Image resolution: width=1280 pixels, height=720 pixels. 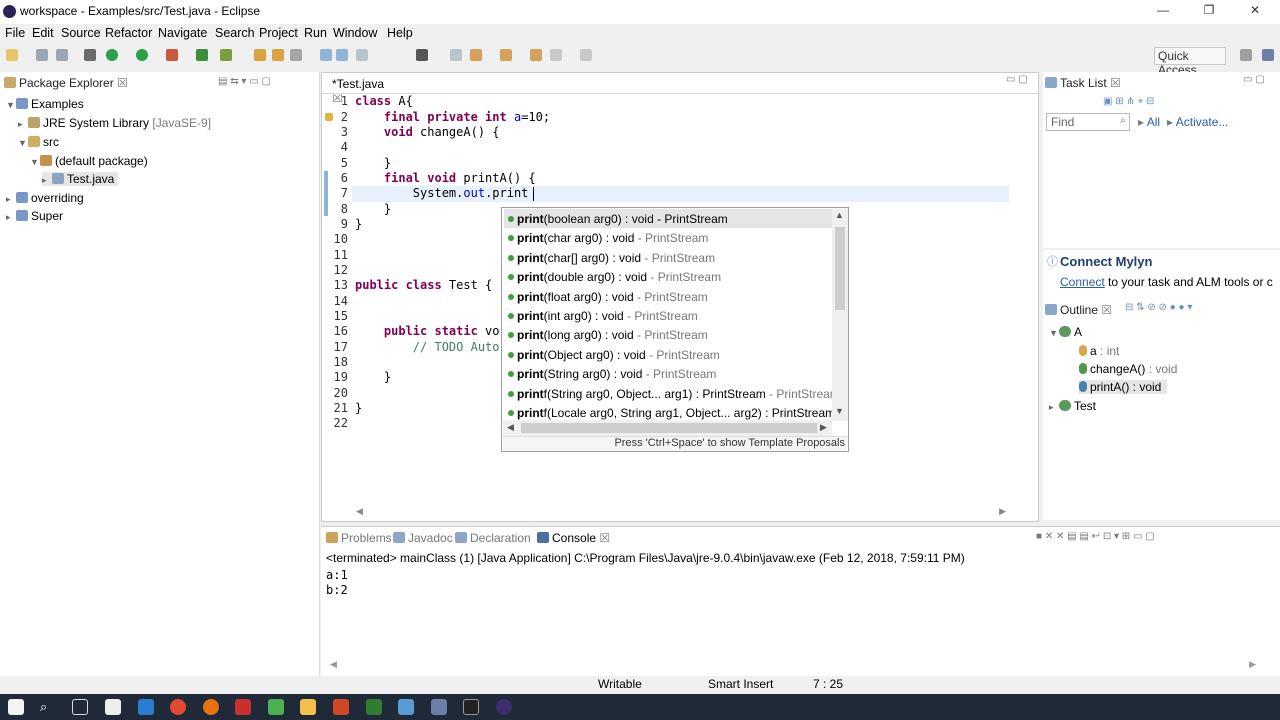 What do you see at coordinates (38, 142) in the screenshot?
I see `tree-item-src: ▼ src` at bounding box center [38, 142].